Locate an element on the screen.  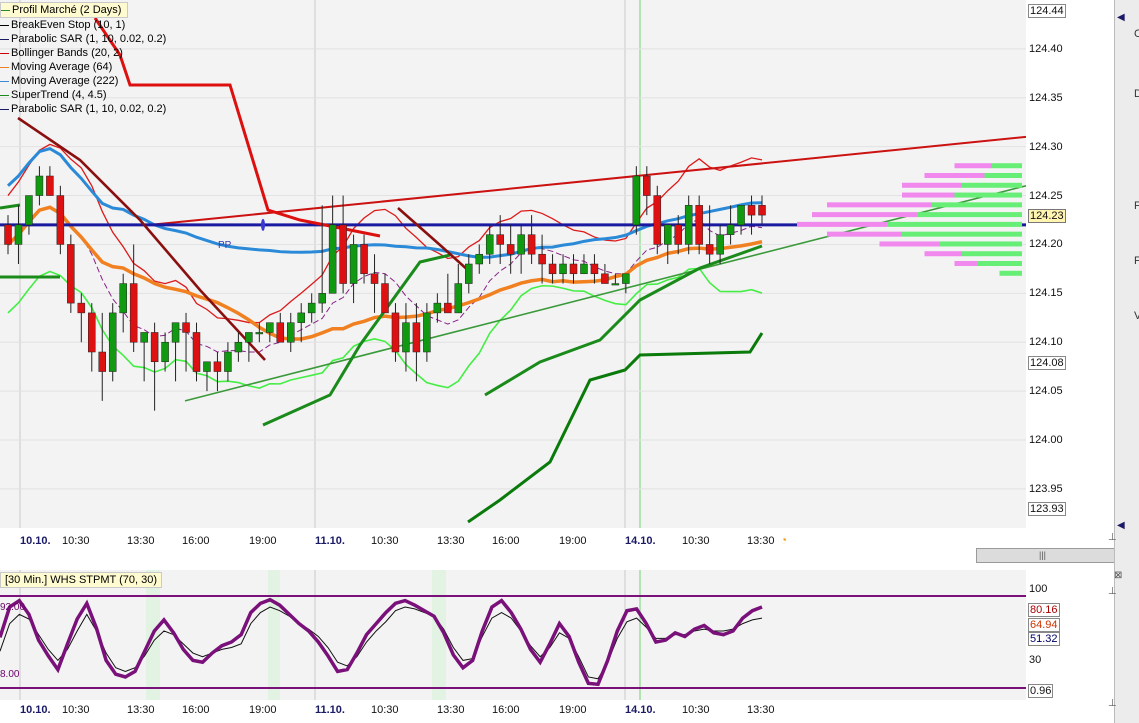
time-tick: 14.10. is located at coordinates (640, 710).